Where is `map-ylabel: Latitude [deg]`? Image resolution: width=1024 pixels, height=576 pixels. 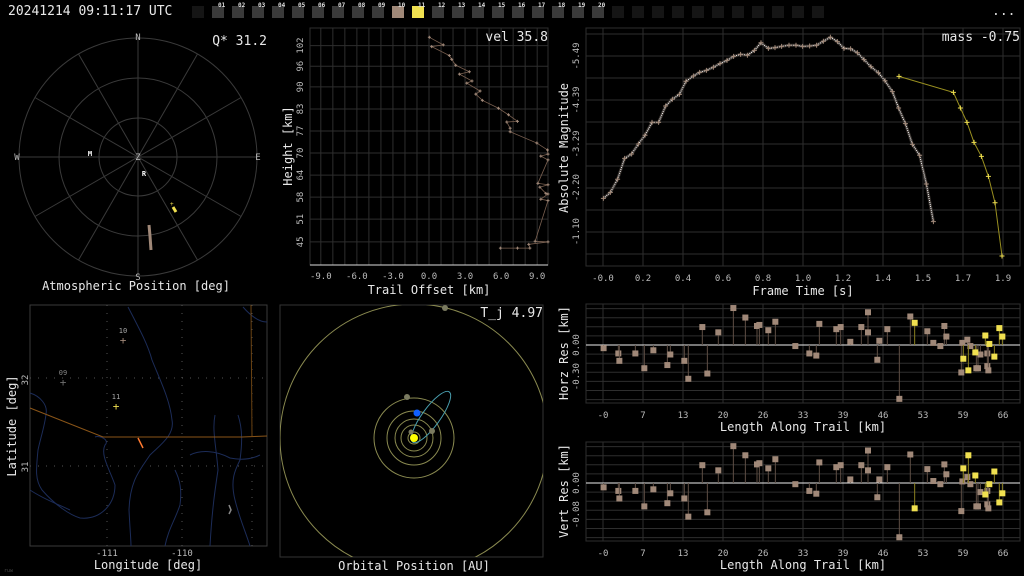
map-ylabel: Latitude [deg] is located at coordinates (12, 425).